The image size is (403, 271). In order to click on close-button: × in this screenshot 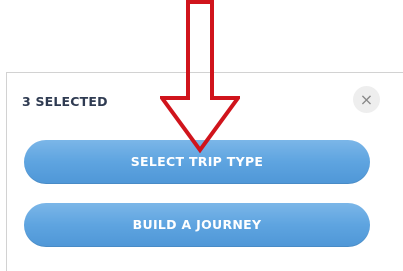, I will do `click(366, 99)`.